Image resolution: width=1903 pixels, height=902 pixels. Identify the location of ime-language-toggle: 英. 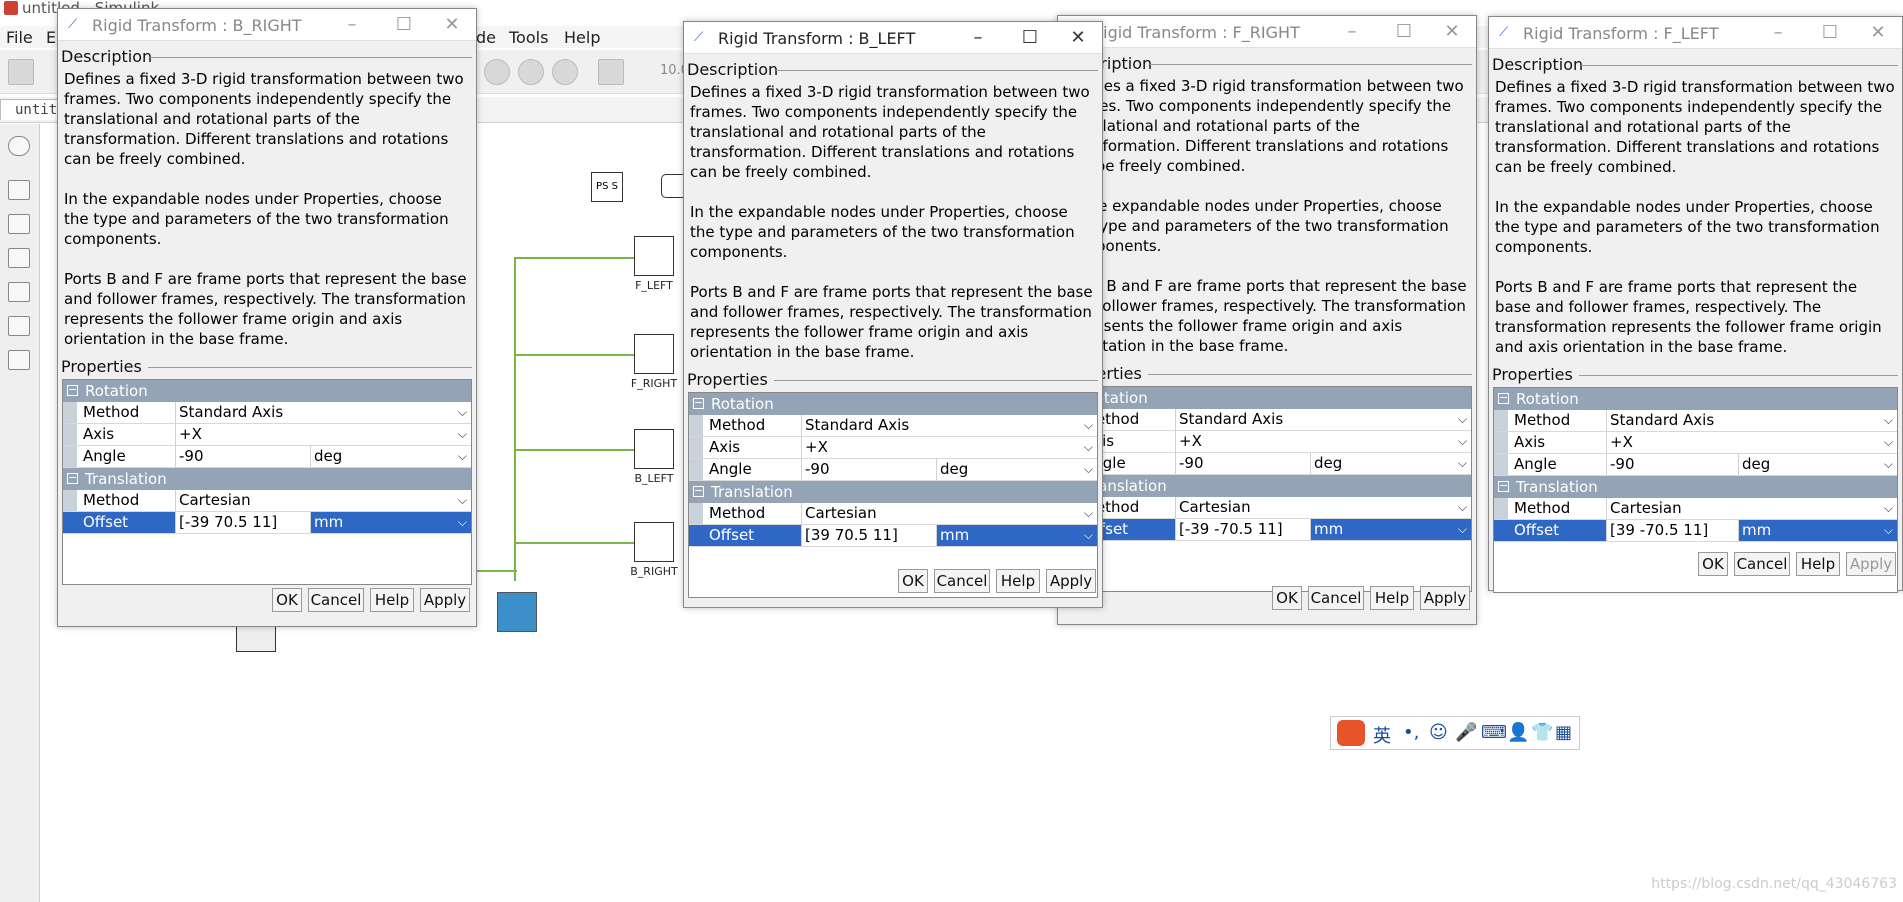
(1382, 735).